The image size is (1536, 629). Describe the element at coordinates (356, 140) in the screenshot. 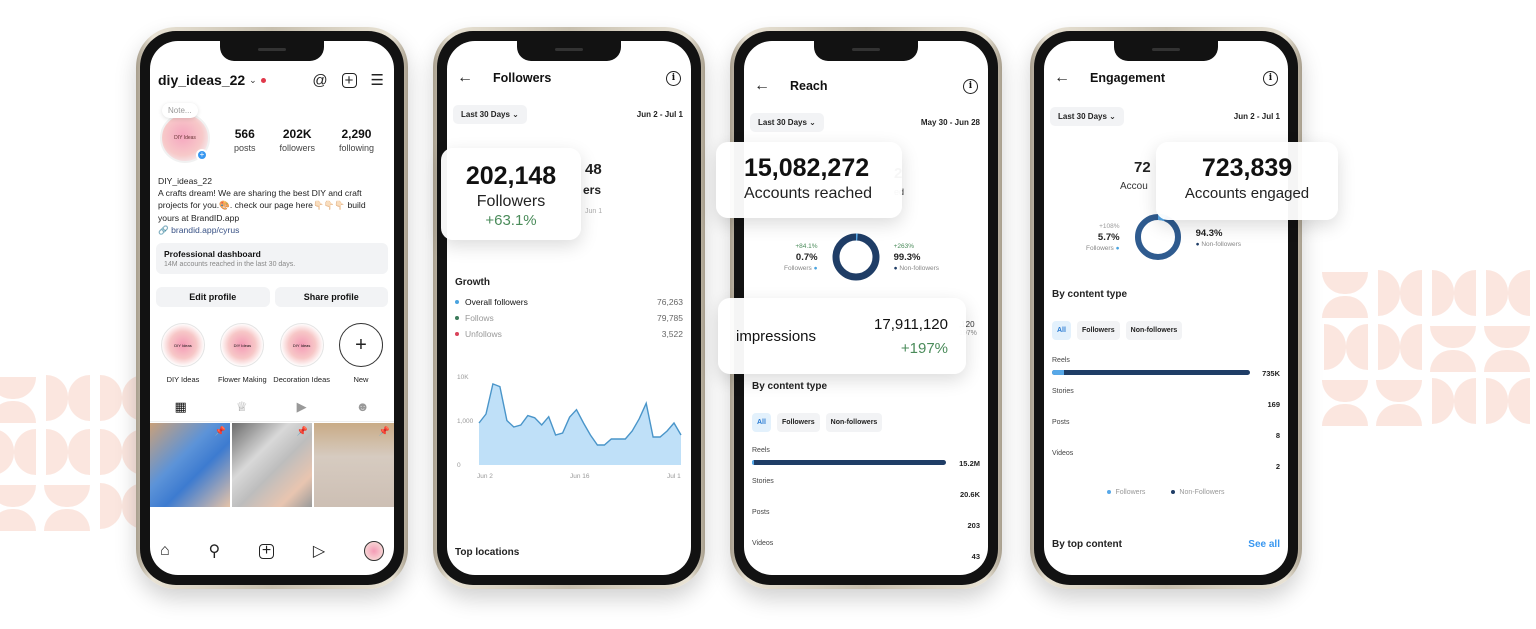

I see `stat-following: 2,290 following` at that location.